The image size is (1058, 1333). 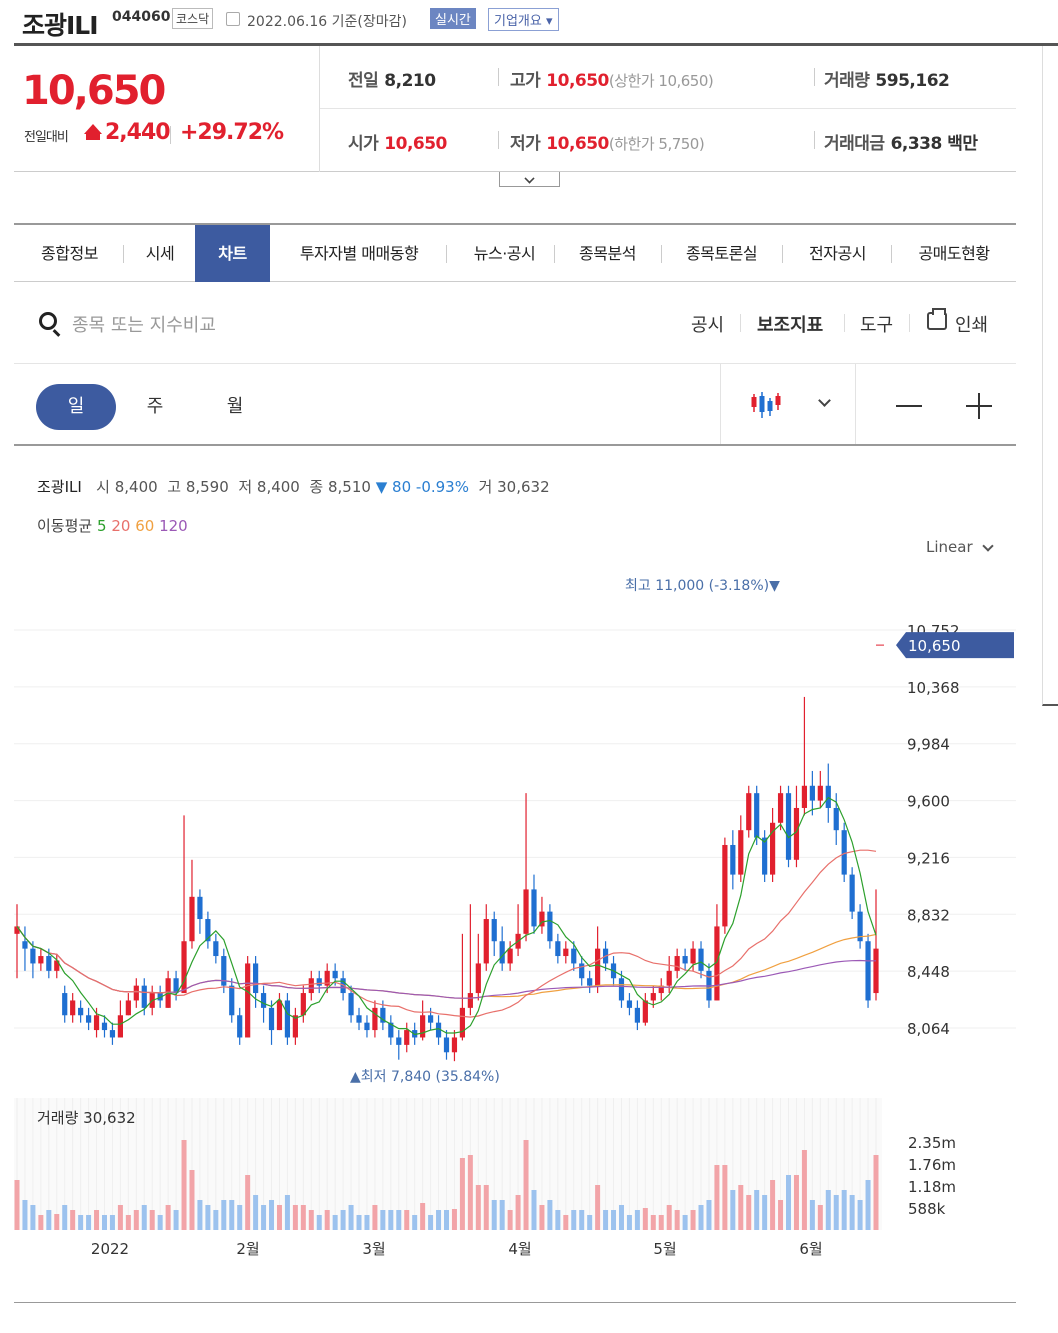 I want to click on tab-disclosure: 전자공시, so click(x=837, y=253).